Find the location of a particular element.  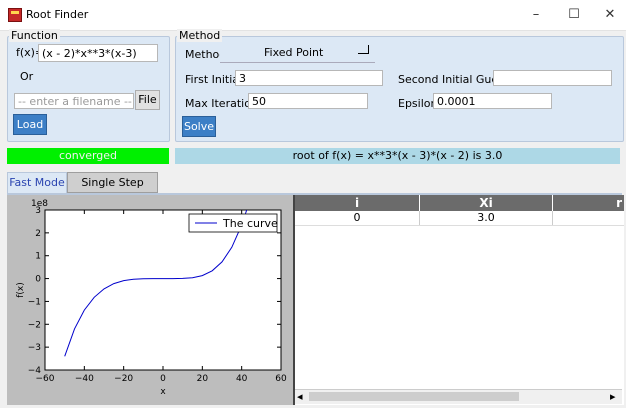

scroll-right-arrow-icon: ▸ is located at coordinates (613, 396).